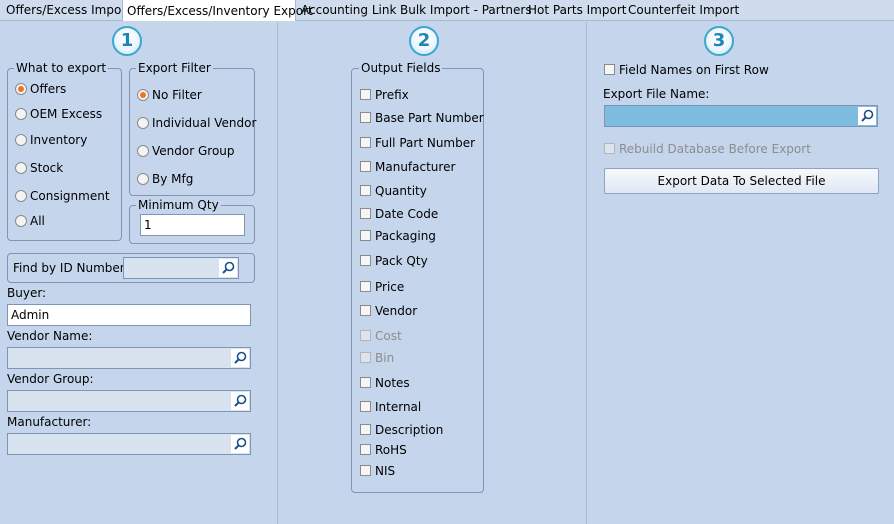 The height and width of the screenshot is (524, 894). Describe the element at coordinates (741, 116) in the screenshot. I see `export-file-name-input` at that location.